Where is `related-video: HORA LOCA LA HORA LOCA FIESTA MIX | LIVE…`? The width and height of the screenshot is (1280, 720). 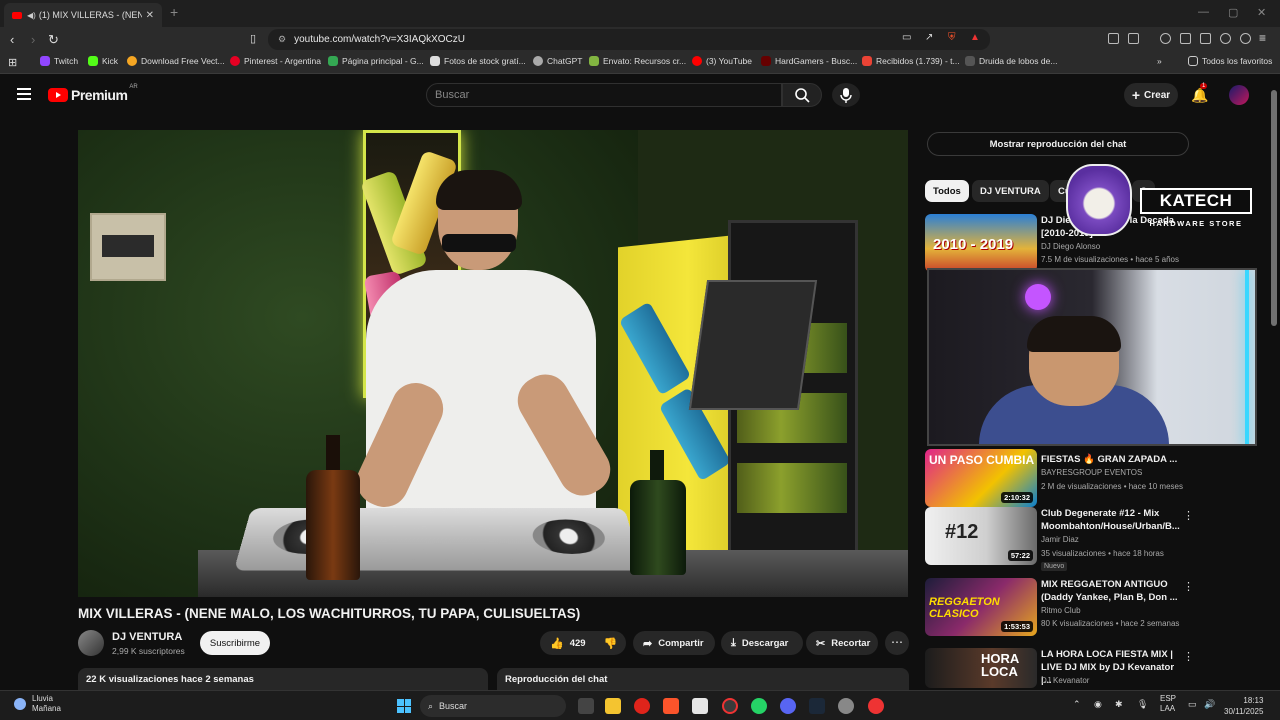 related-video: HORA LOCA LA HORA LOCA FIESTA MIX | LIVE… is located at coordinates (1095, 668).